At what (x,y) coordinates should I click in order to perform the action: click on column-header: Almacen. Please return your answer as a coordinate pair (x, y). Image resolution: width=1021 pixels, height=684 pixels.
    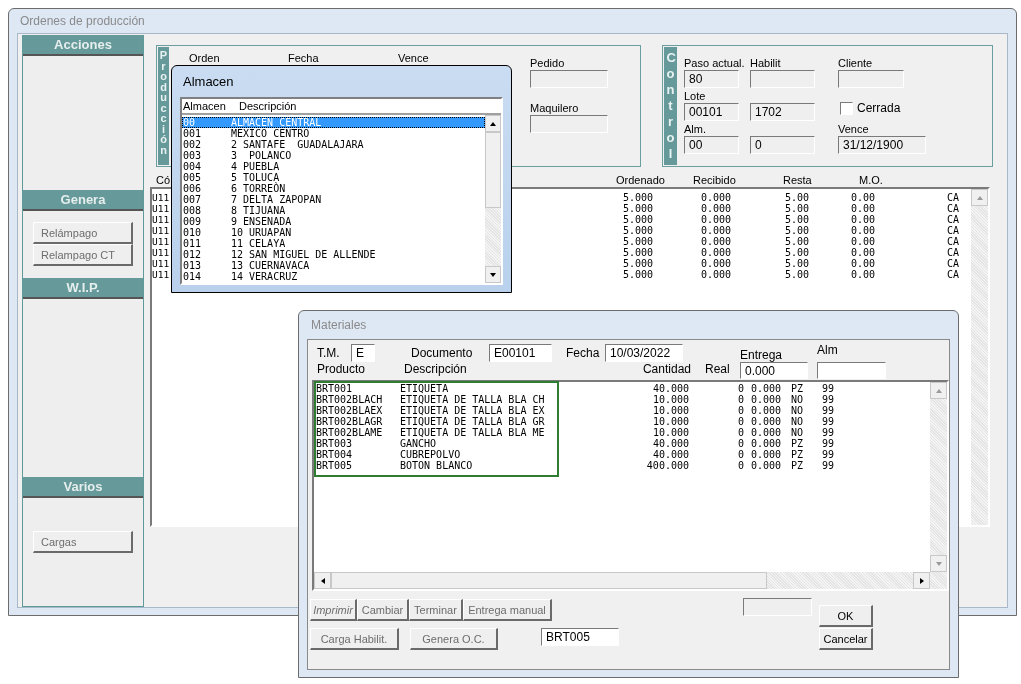
    Looking at the image, I should click on (204, 106).